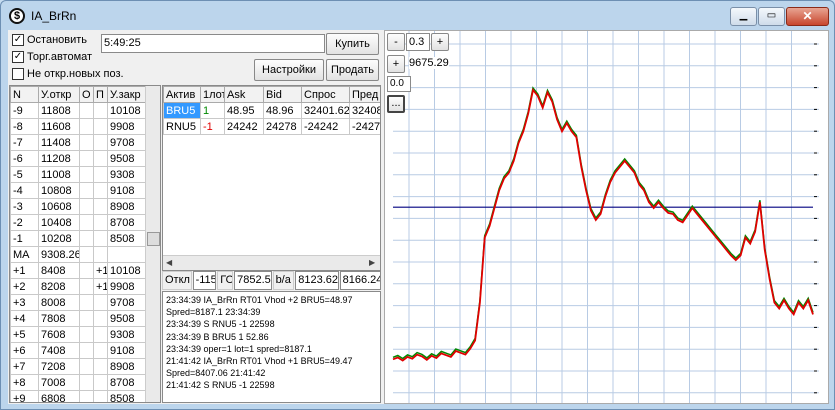 This screenshot has height=410, width=835. I want to click on levels-cell: 7008, so click(59, 382).